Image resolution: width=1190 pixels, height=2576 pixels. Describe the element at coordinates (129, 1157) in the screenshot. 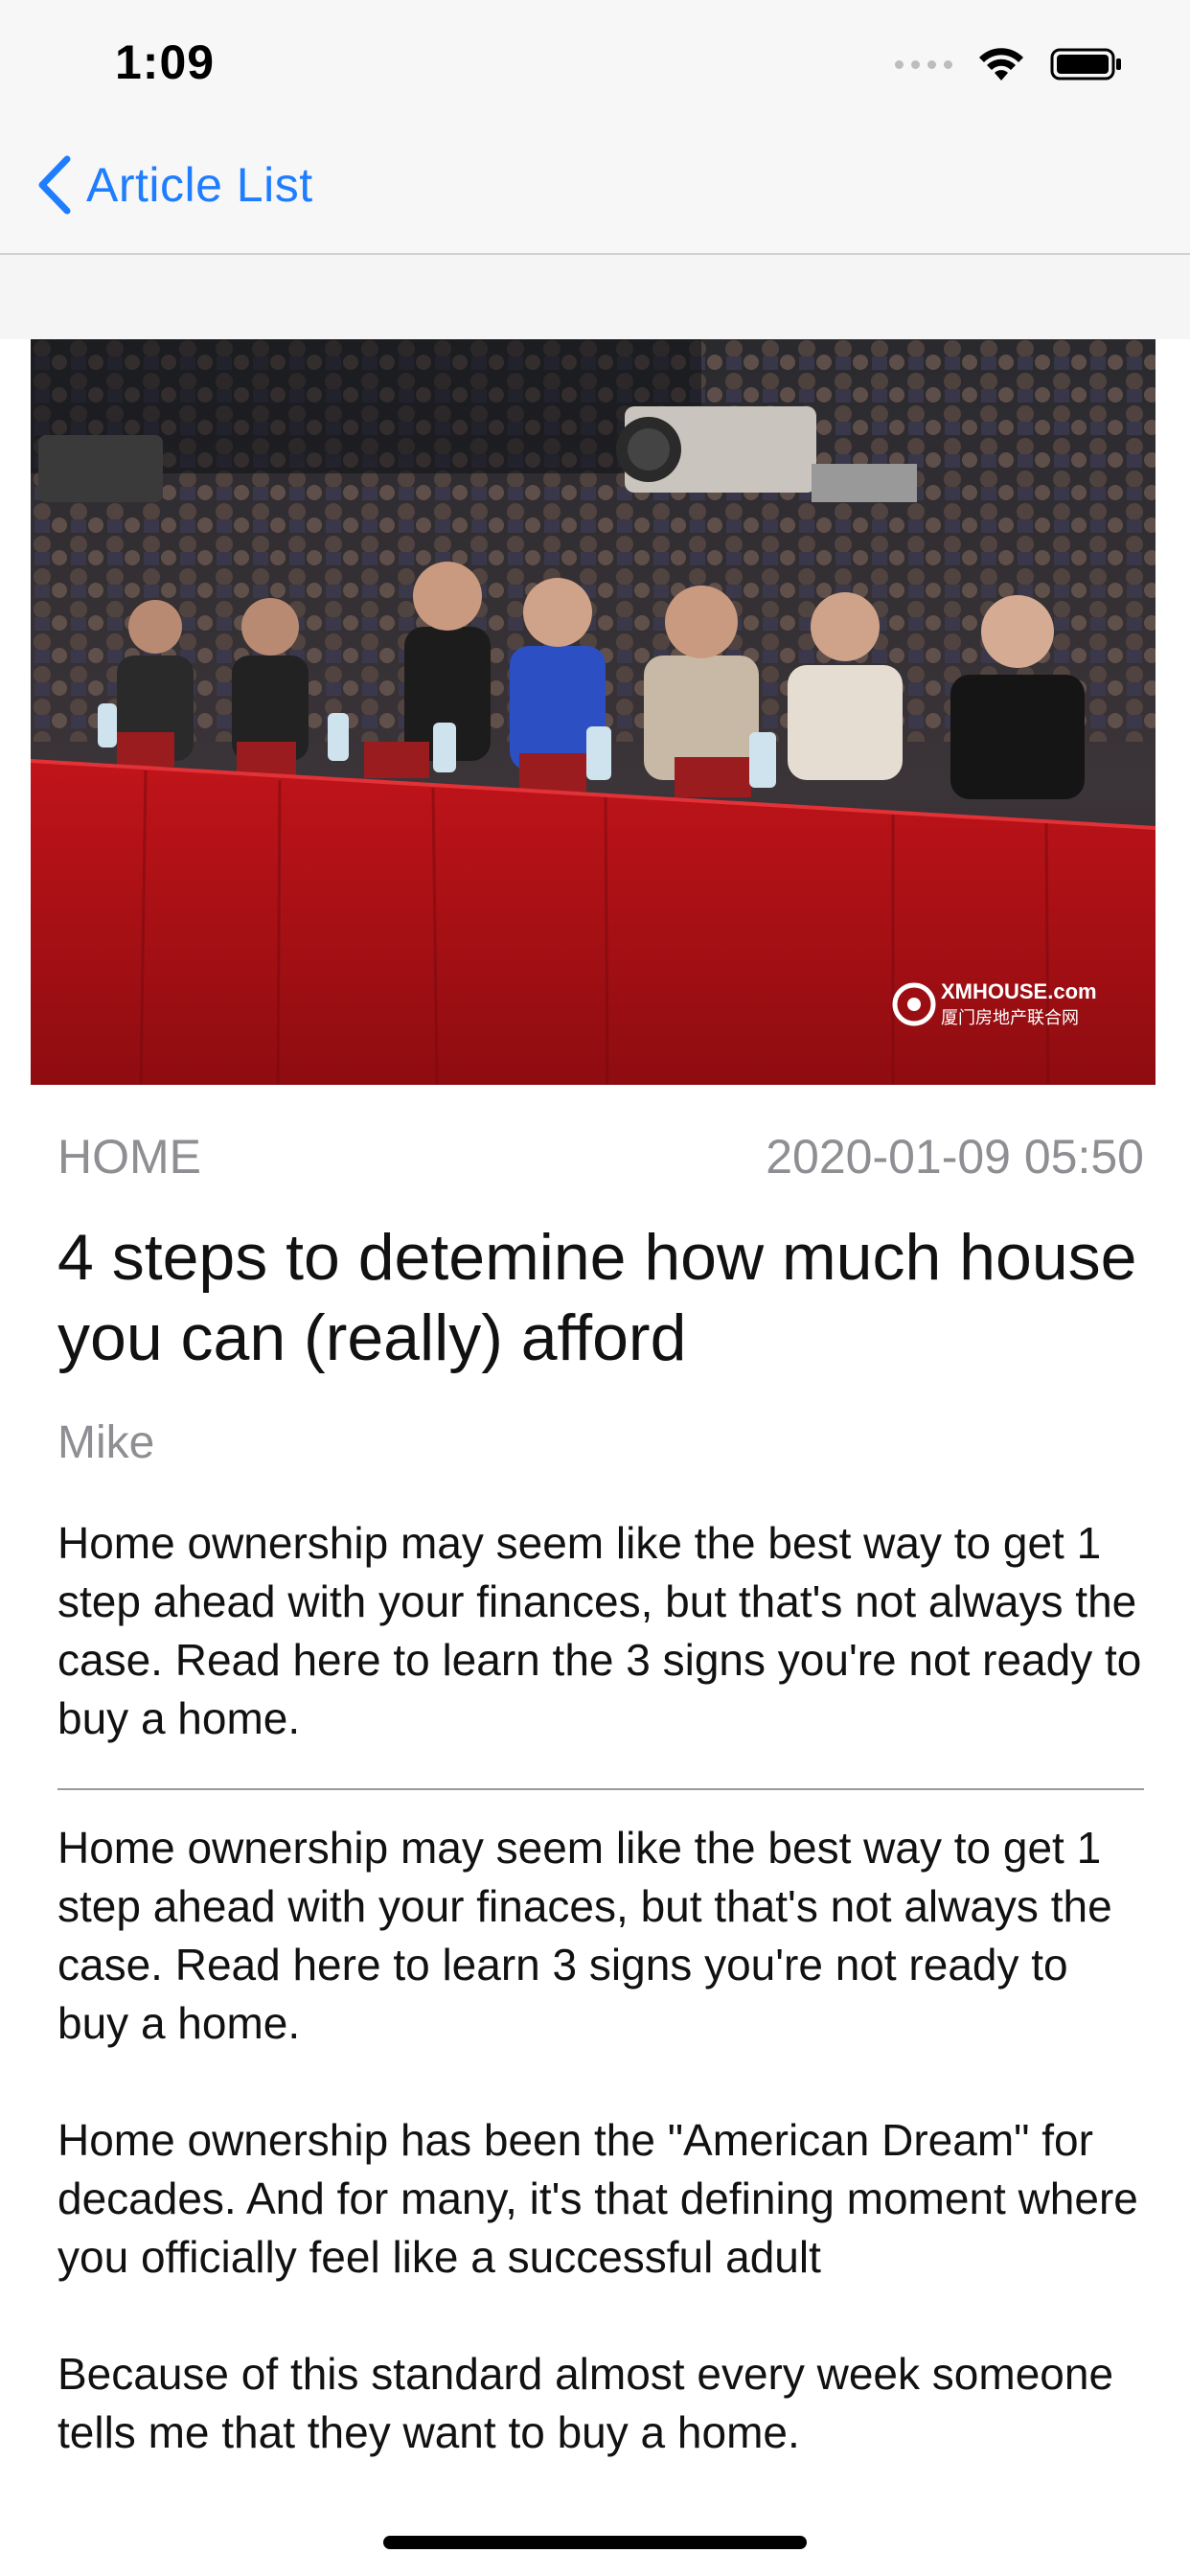

I see `article-category: HOME` at that location.